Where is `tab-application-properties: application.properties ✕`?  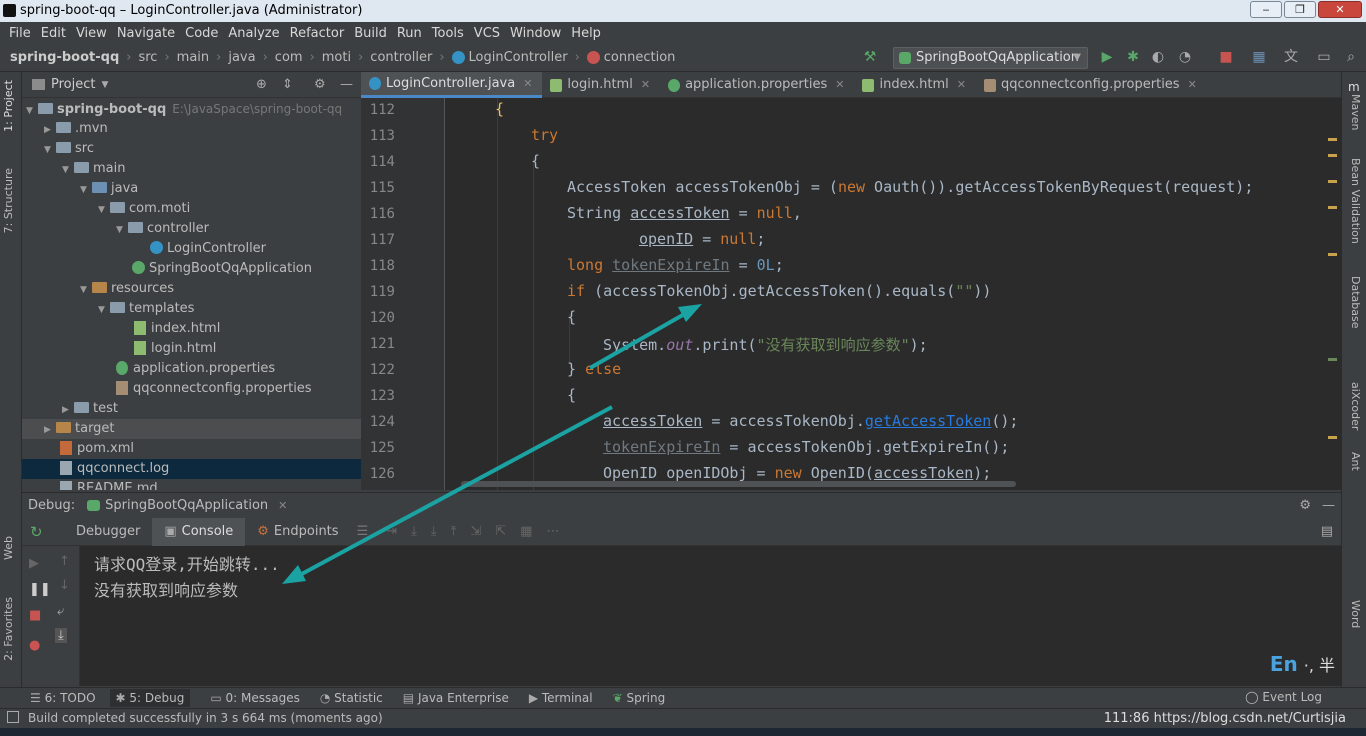
tab-application-properties: application.properties ✕ is located at coordinates (757, 85).